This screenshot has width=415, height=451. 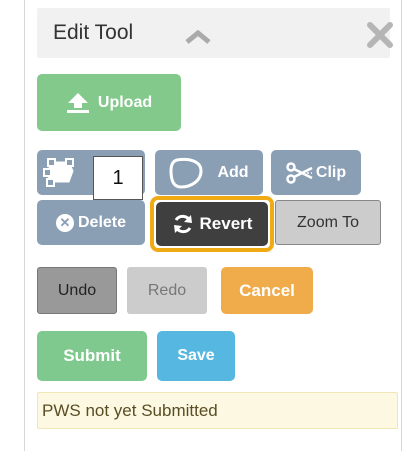 What do you see at coordinates (93, 32) in the screenshot?
I see `panel-title: Edit Tool` at bounding box center [93, 32].